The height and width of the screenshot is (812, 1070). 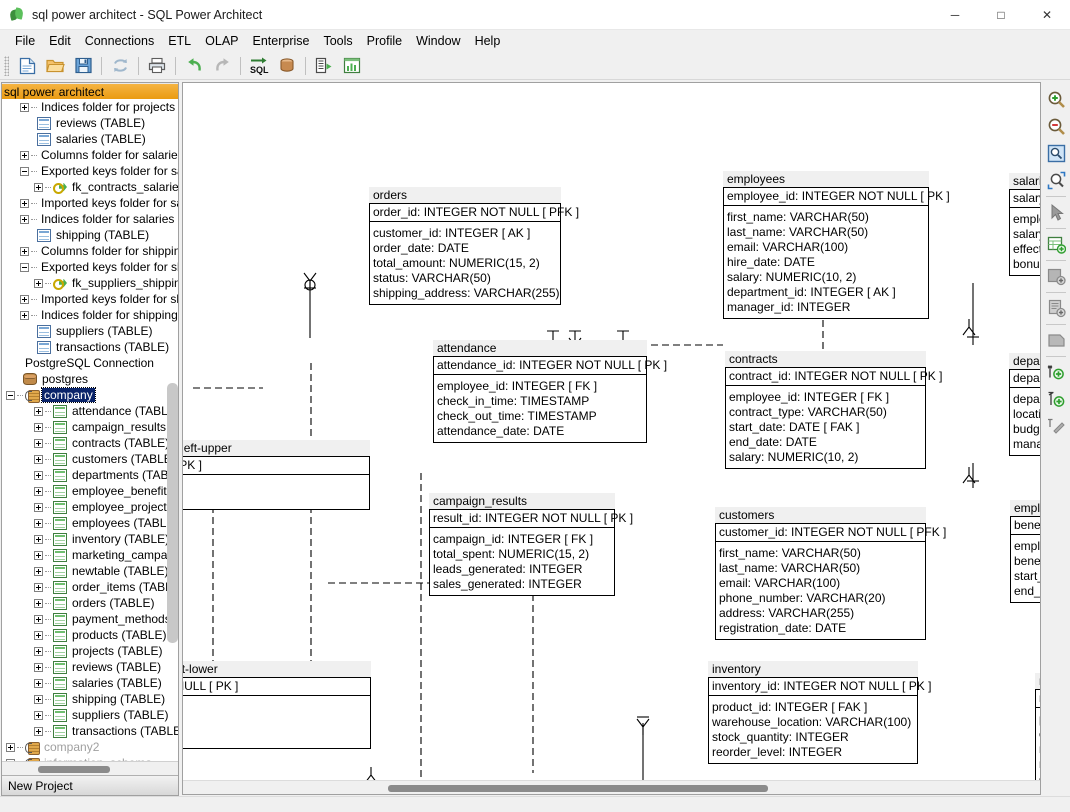 What do you see at coordinates (384, 41) in the screenshot?
I see `menu-item-profile: Profile` at bounding box center [384, 41].